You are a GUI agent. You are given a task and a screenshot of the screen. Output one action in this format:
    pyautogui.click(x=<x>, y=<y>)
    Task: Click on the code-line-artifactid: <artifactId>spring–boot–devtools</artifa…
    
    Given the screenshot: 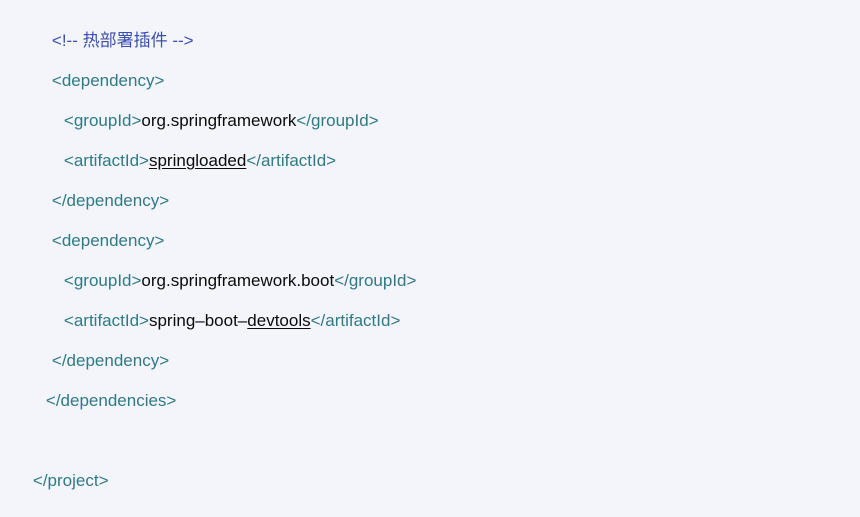 What is the action you would take?
    pyautogui.click(x=222, y=307)
    